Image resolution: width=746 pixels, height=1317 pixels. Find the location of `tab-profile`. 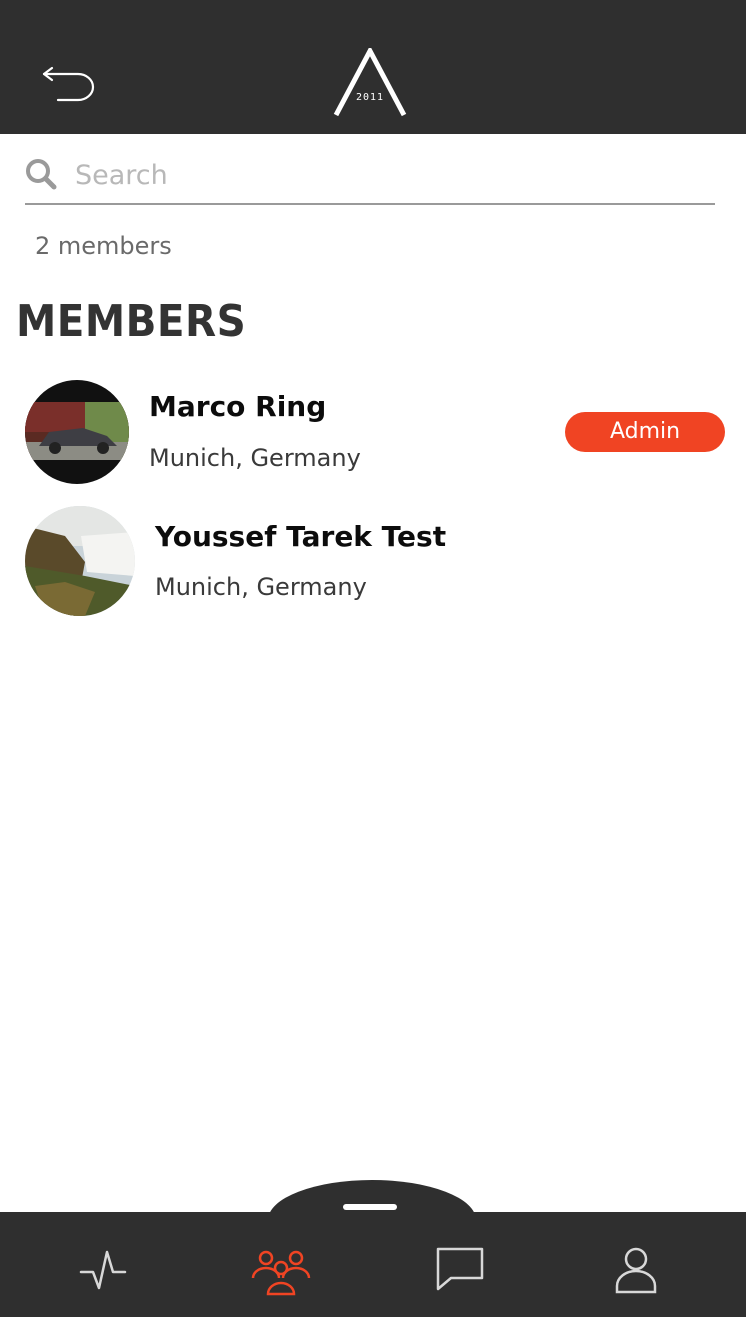

tab-profile is located at coordinates (636, 1264).